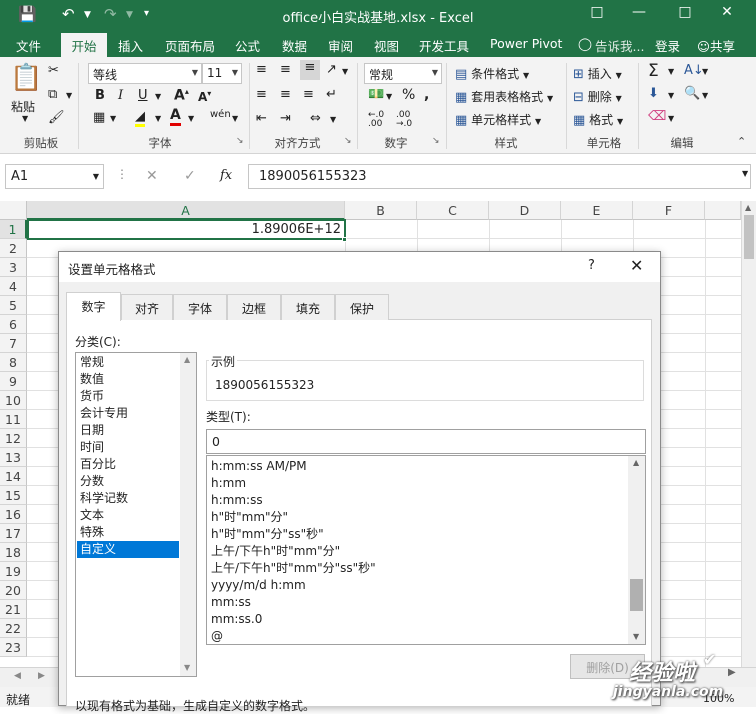 Image resolution: width=756 pixels, height=714 pixels. What do you see at coordinates (128, 413) in the screenshot?
I see `category-item: 会计专用` at bounding box center [128, 413].